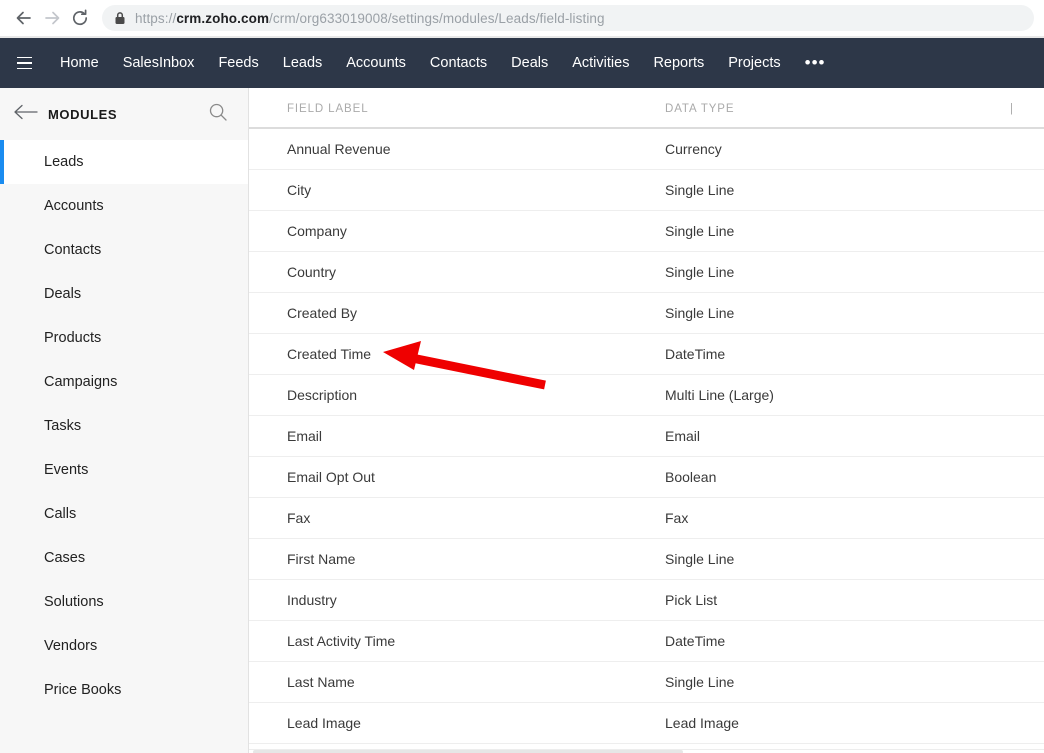 The image size is (1044, 753). Describe the element at coordinates (438, 108) in the screenshot. I see `column-header-field-label: FIELD LABEL` at that location.